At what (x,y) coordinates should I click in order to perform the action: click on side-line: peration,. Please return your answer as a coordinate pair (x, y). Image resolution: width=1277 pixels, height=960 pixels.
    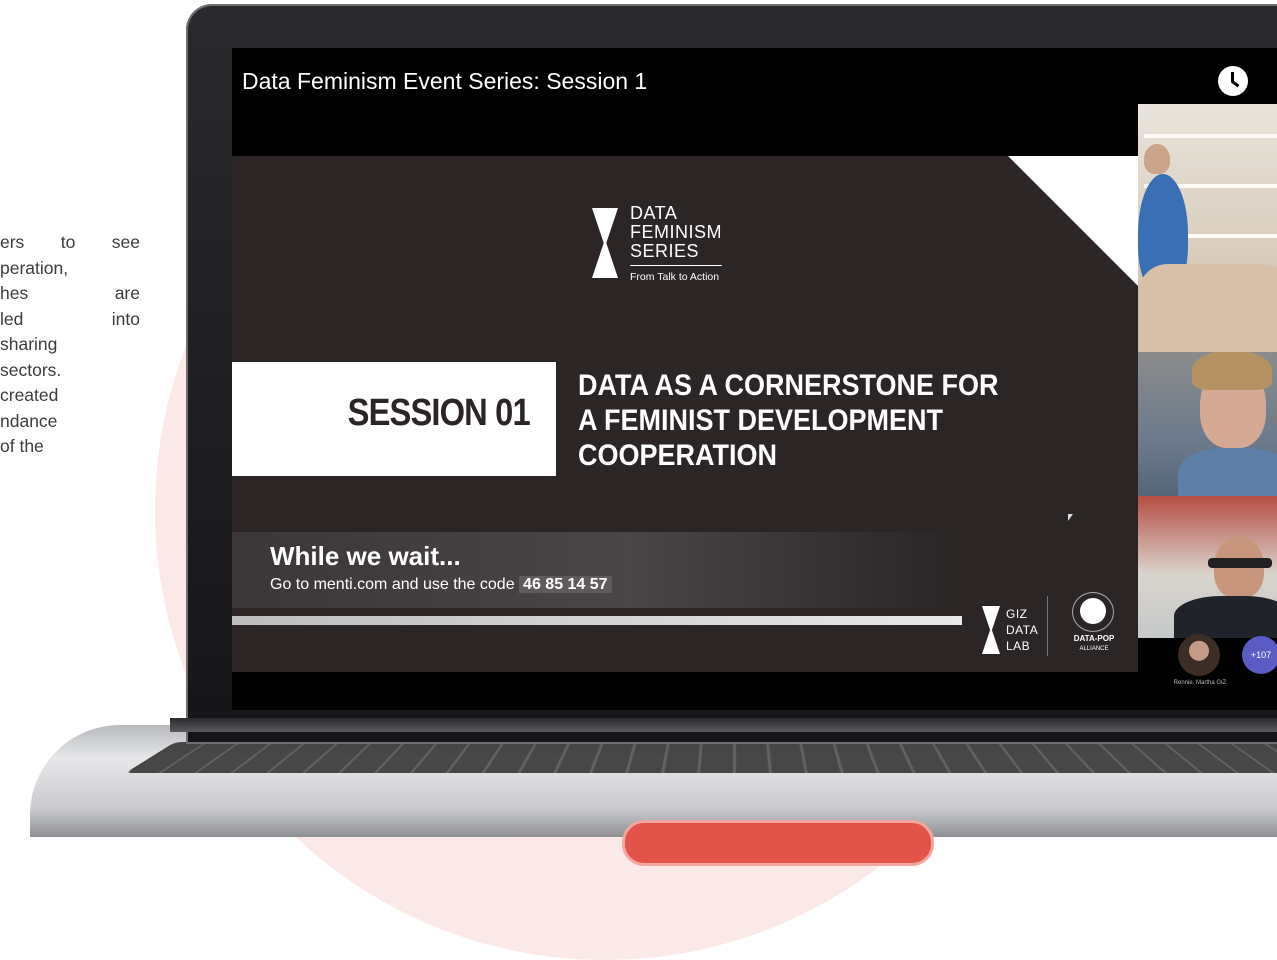
    Looking at the image, I should click on (34, 267).